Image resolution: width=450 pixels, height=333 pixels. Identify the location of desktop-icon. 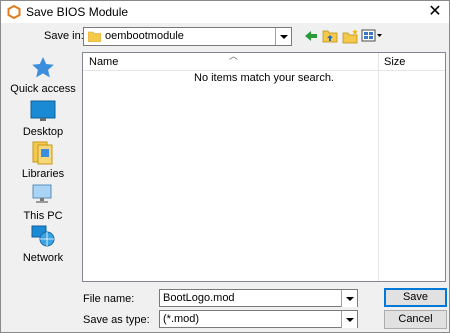
(43, 110).